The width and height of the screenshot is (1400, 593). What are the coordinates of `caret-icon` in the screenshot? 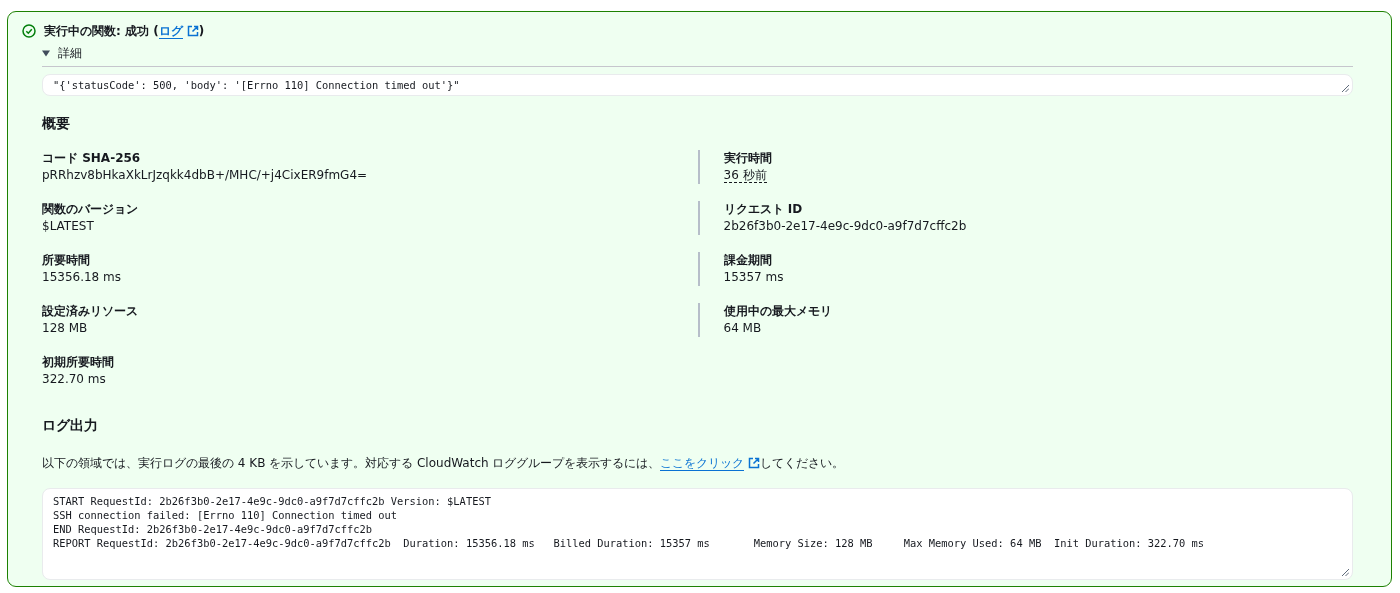 It's located at (46, 53).